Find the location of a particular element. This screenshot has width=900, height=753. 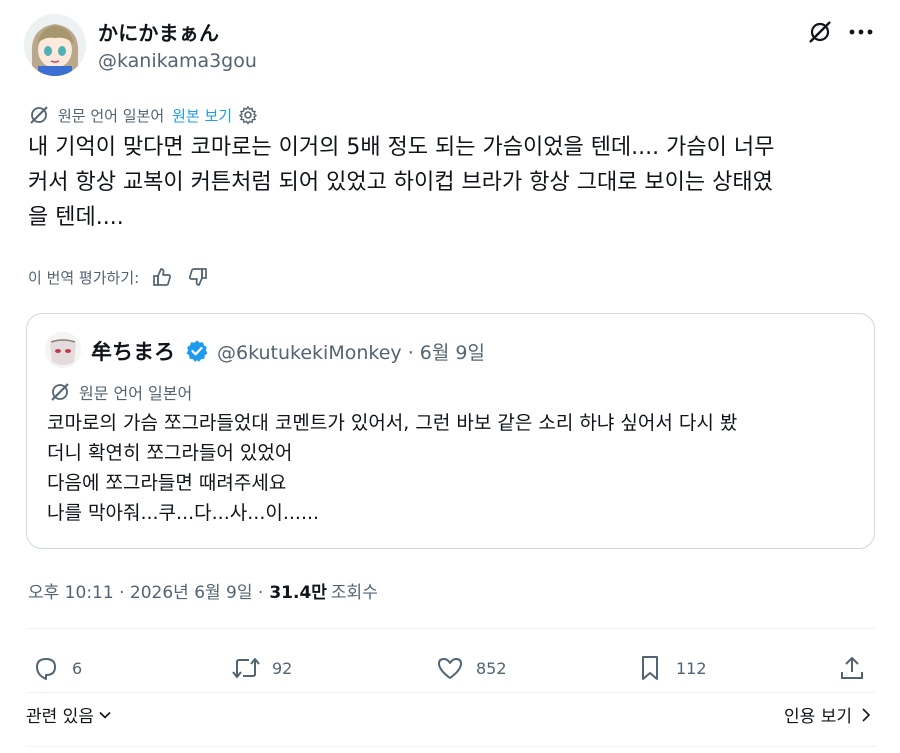

view-quotes-label: 인용 보기 is located at coordinates (818, 717).